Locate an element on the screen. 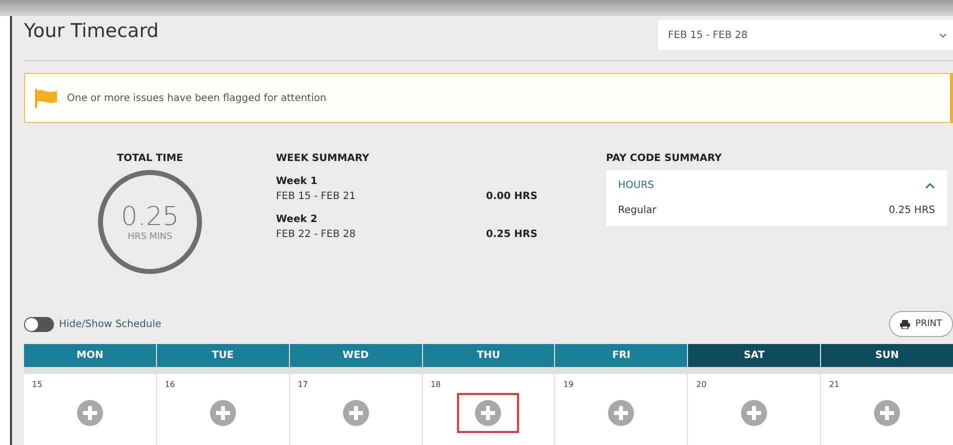 This screenshot has width=953, height=445. chevron-up-icon is located at coordinates (930, 185).